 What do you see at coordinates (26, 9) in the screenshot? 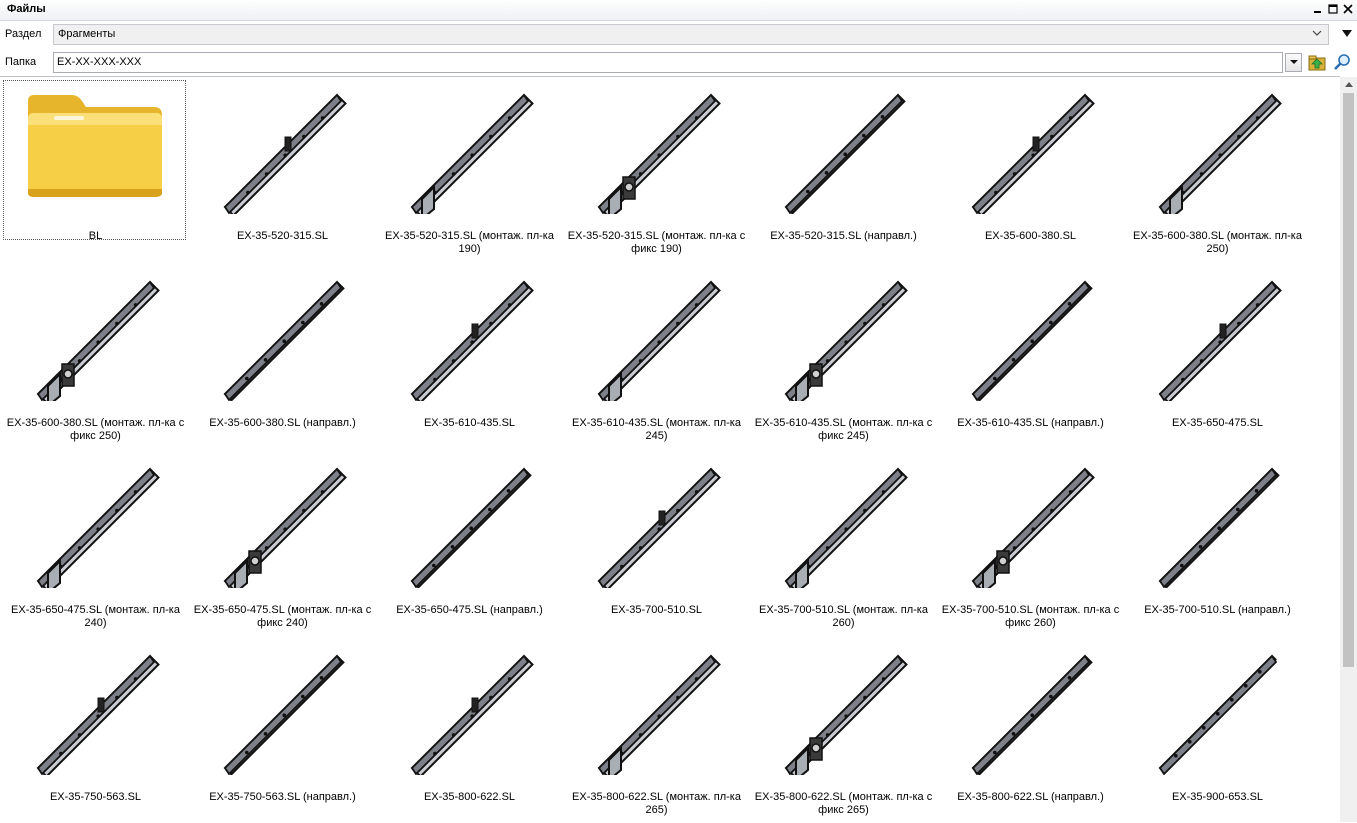
I see `window-title: Файлы` at bounding box center [26, 9].